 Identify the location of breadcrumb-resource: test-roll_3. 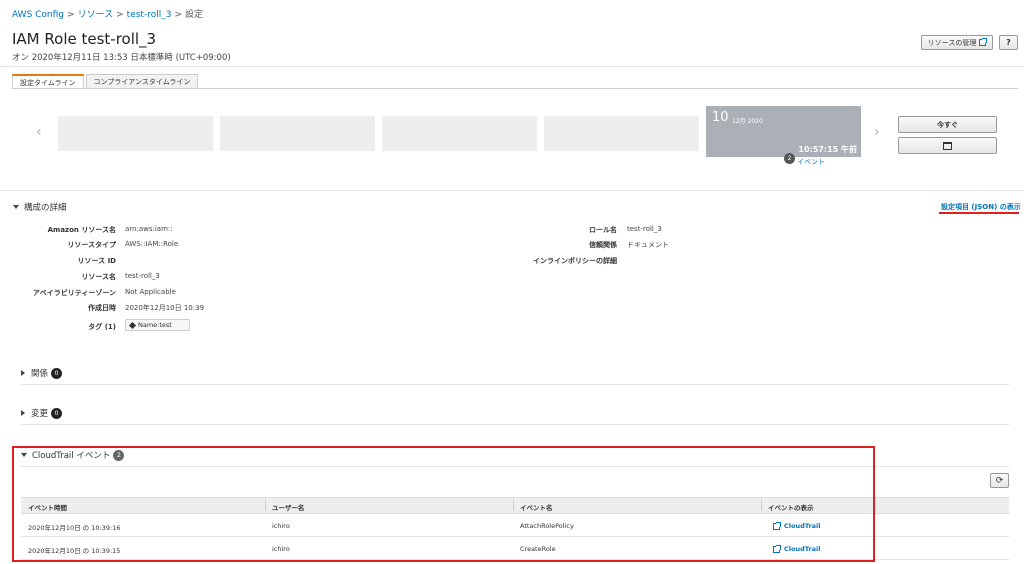
(149, 15).